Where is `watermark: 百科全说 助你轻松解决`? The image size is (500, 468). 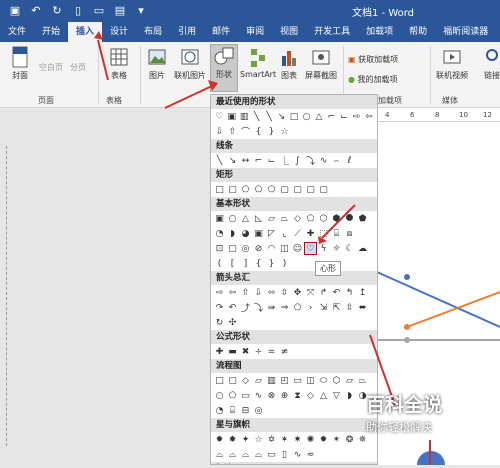 watermark: 百科全说 助你轻松解决 is located at coordinates (416, 412).